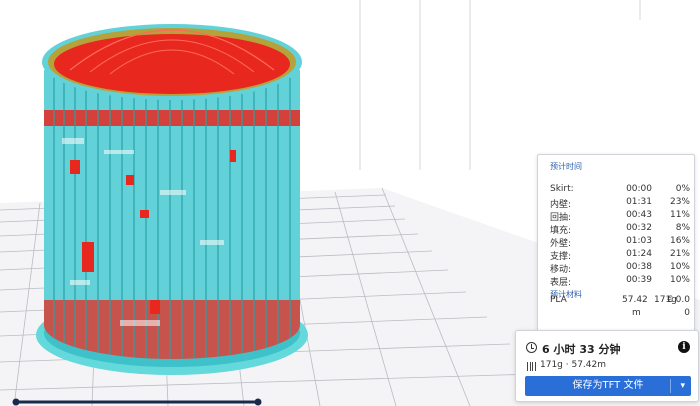  I want to click on estimate-time: 01:24, so click(639, 254).